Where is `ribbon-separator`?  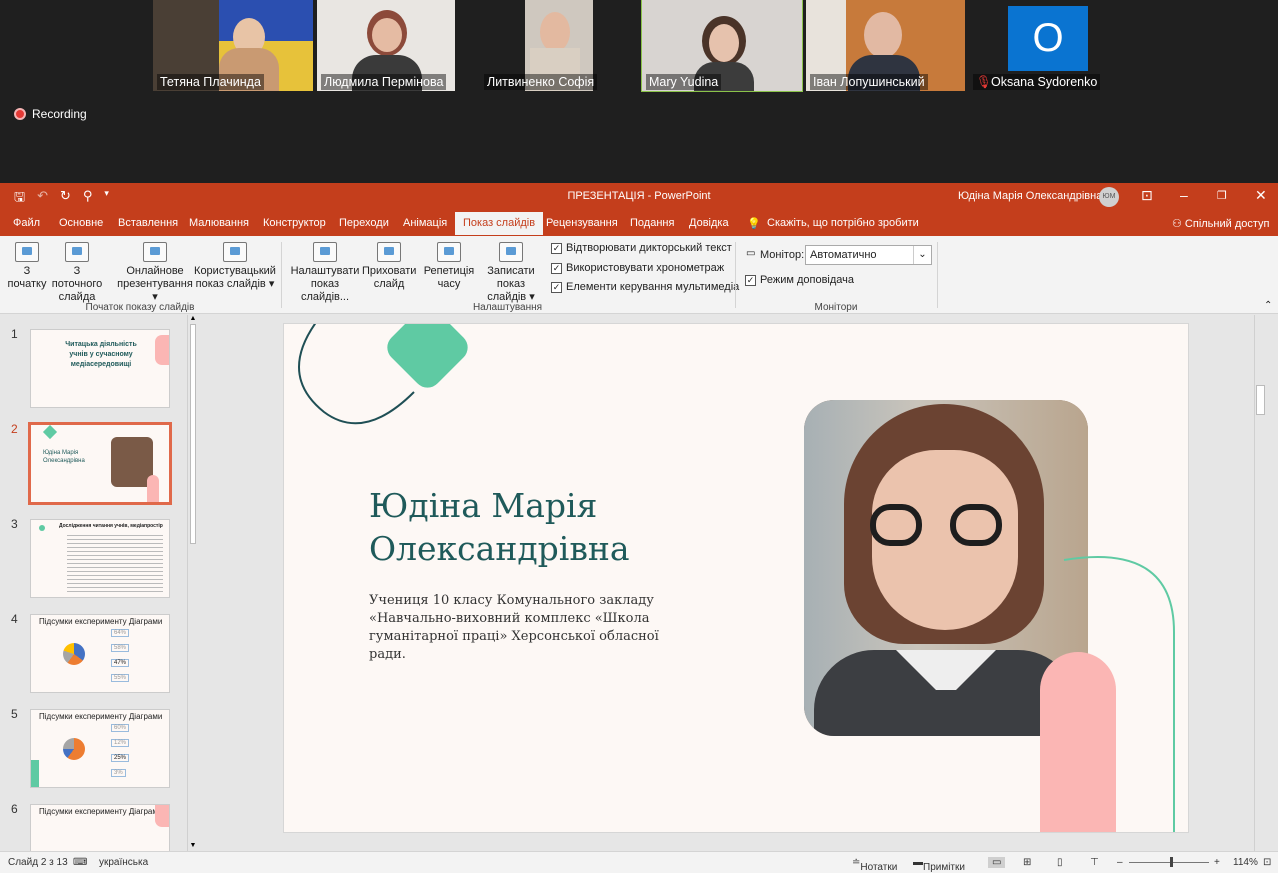 ribbon-separator is located at coordinates (281, 275).